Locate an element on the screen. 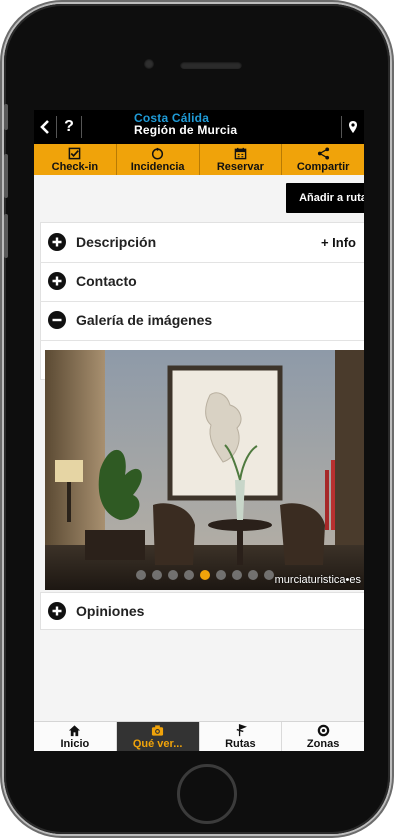  volume-up-button is located at coordinates (6, 176).